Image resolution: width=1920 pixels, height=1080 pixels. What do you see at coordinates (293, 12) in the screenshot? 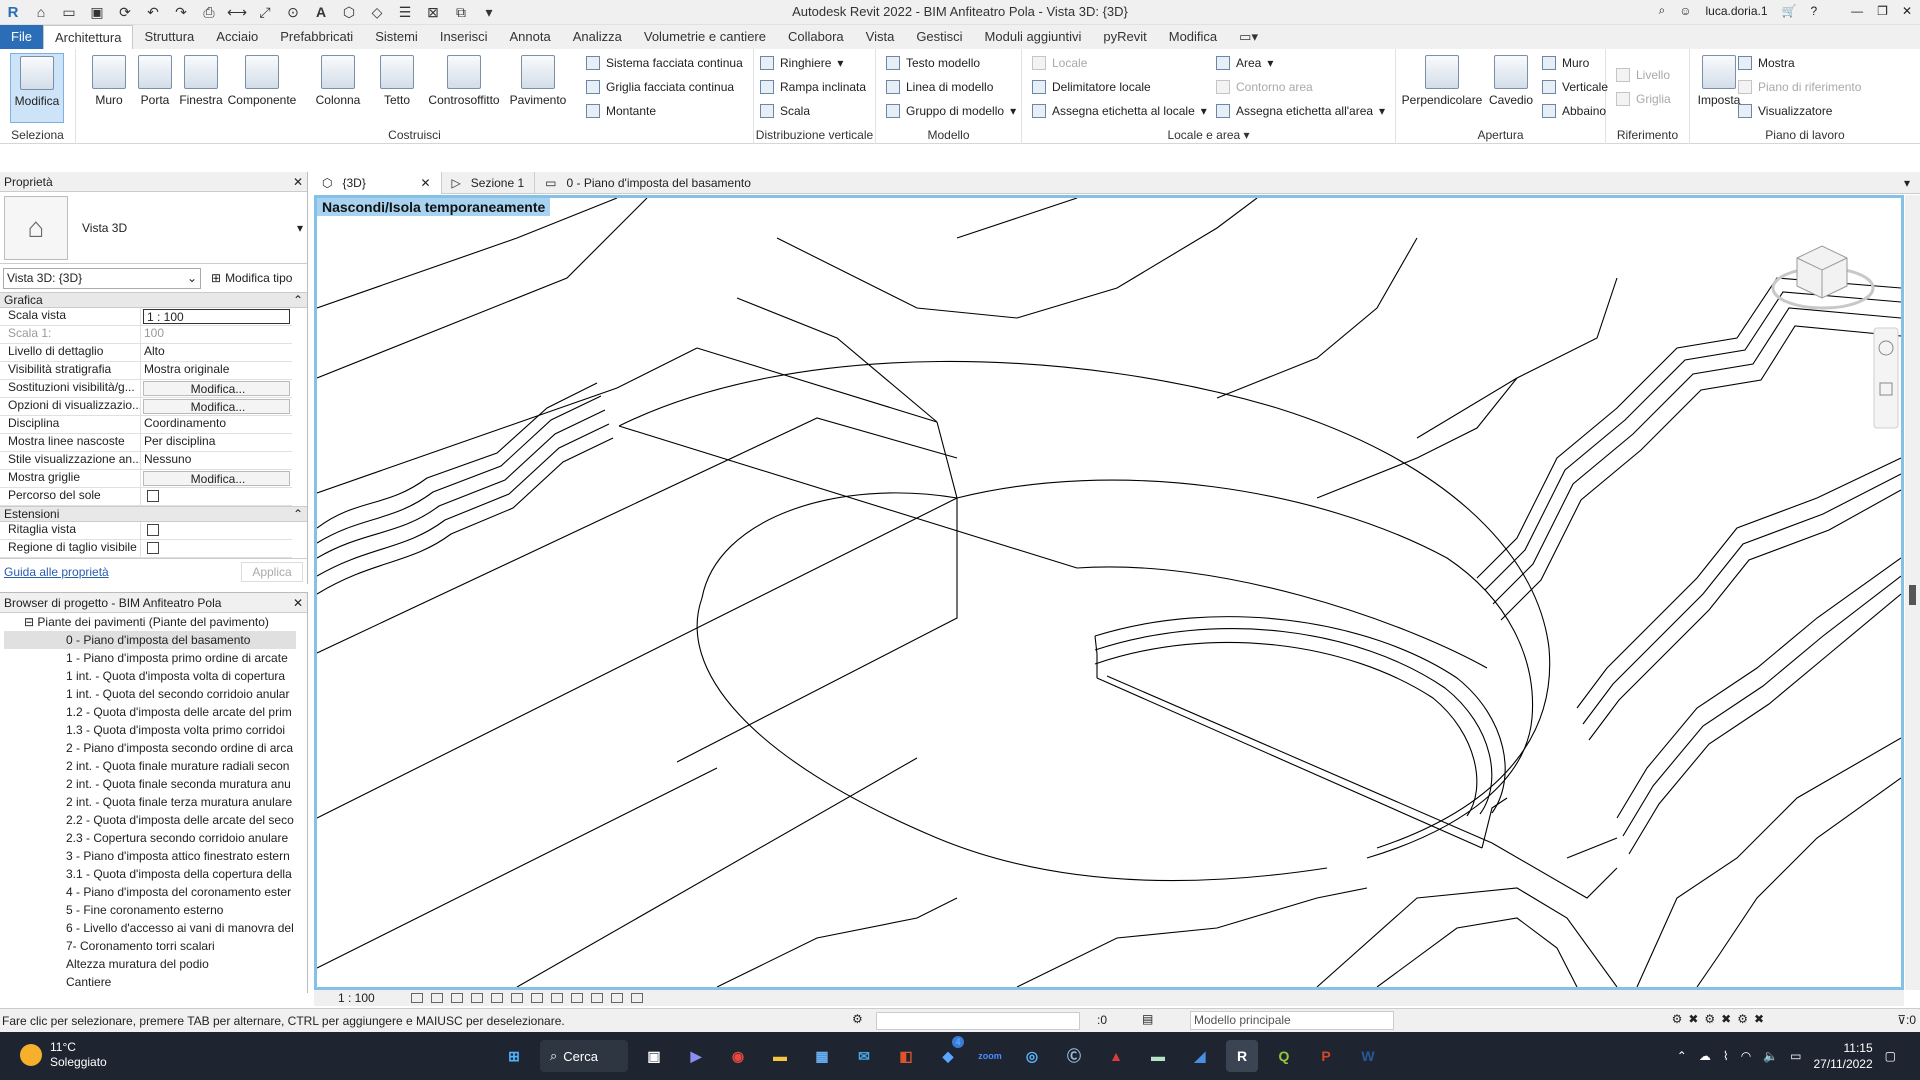
I see `tag-icon: ⊙` at bounding box center [293, 12].